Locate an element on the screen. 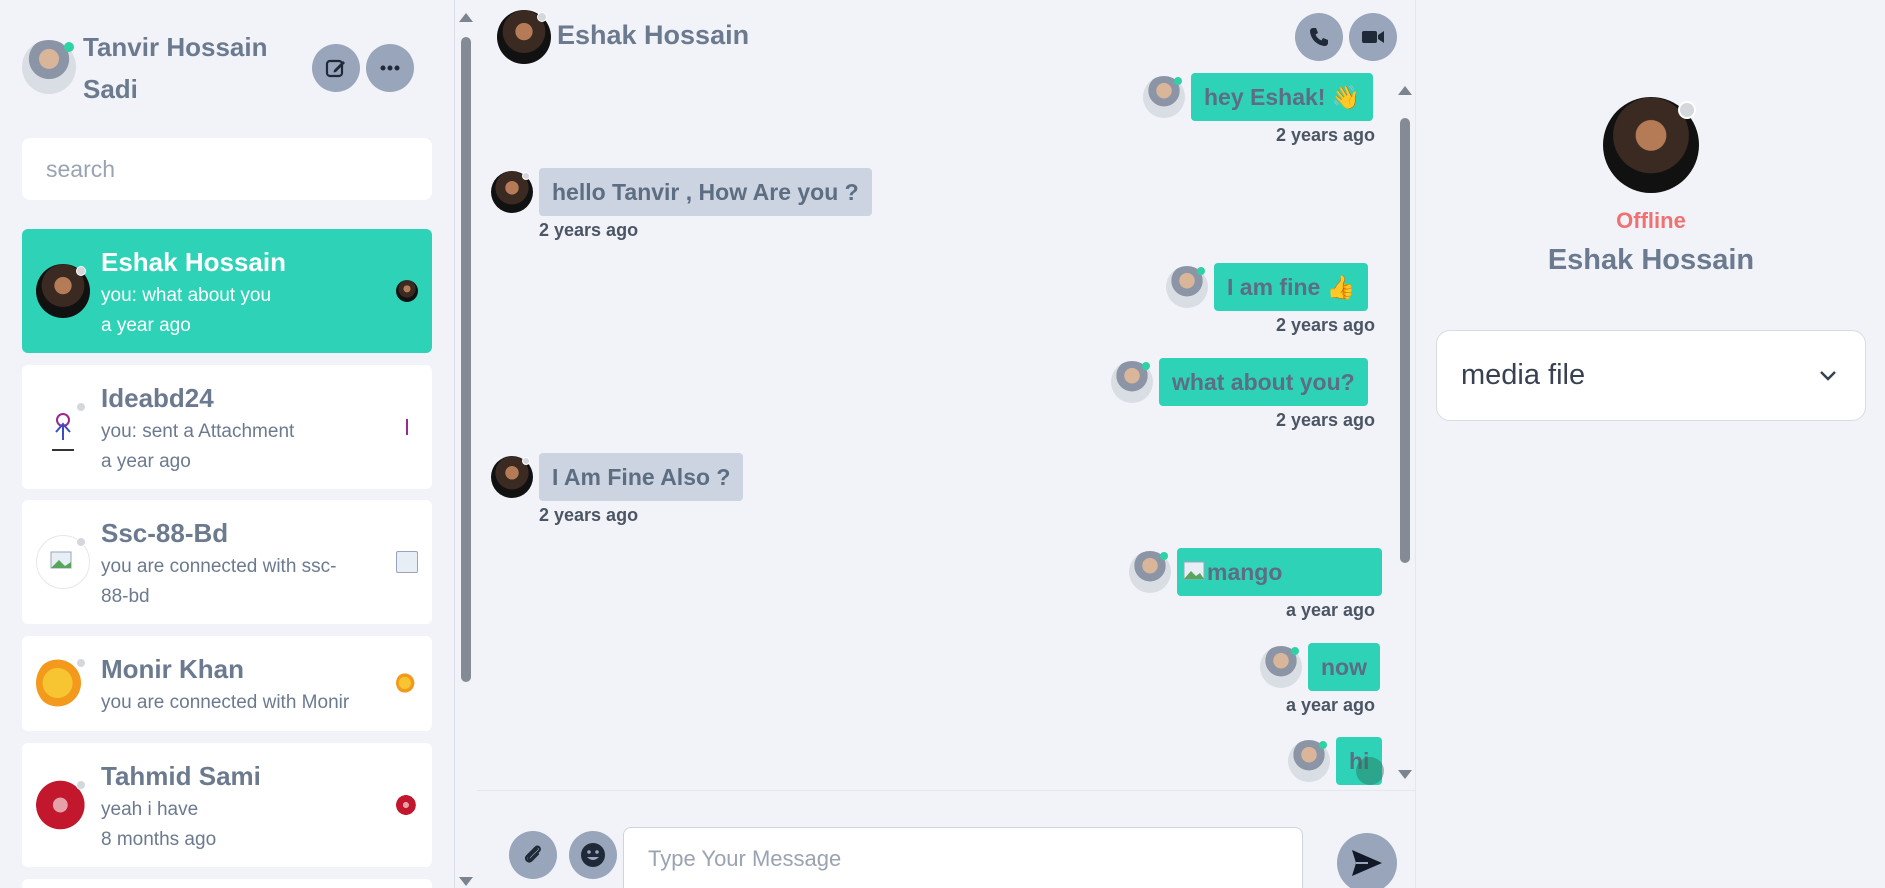  contact-name: Eshak Hossain is located at coordinates (193, 262).